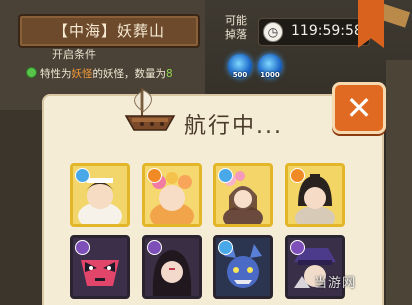 The width and height of the screenshot is (412, 305). What do you see at coordinates (56, 74) in the screenshot?
I see `condition-prefix: 特性为` at bounding box center [56, 74].